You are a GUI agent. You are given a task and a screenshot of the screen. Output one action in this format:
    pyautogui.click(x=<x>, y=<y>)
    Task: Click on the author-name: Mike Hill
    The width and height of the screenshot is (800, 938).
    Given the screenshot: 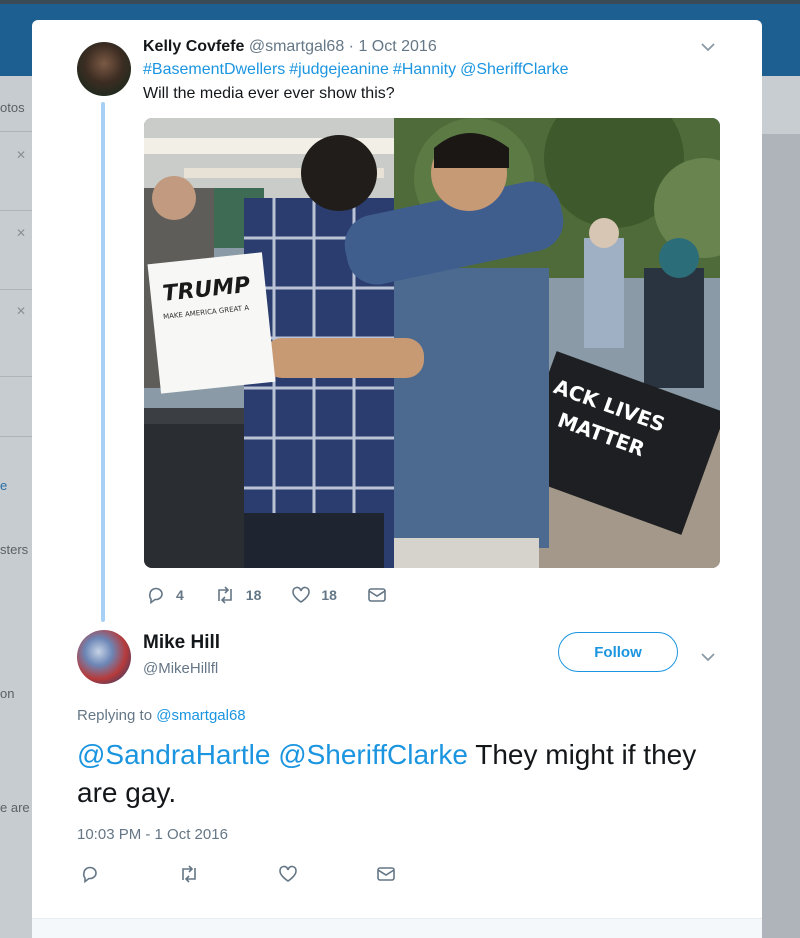 What is the action you would take?
    pyautogui.click(x=181, y=643)
    